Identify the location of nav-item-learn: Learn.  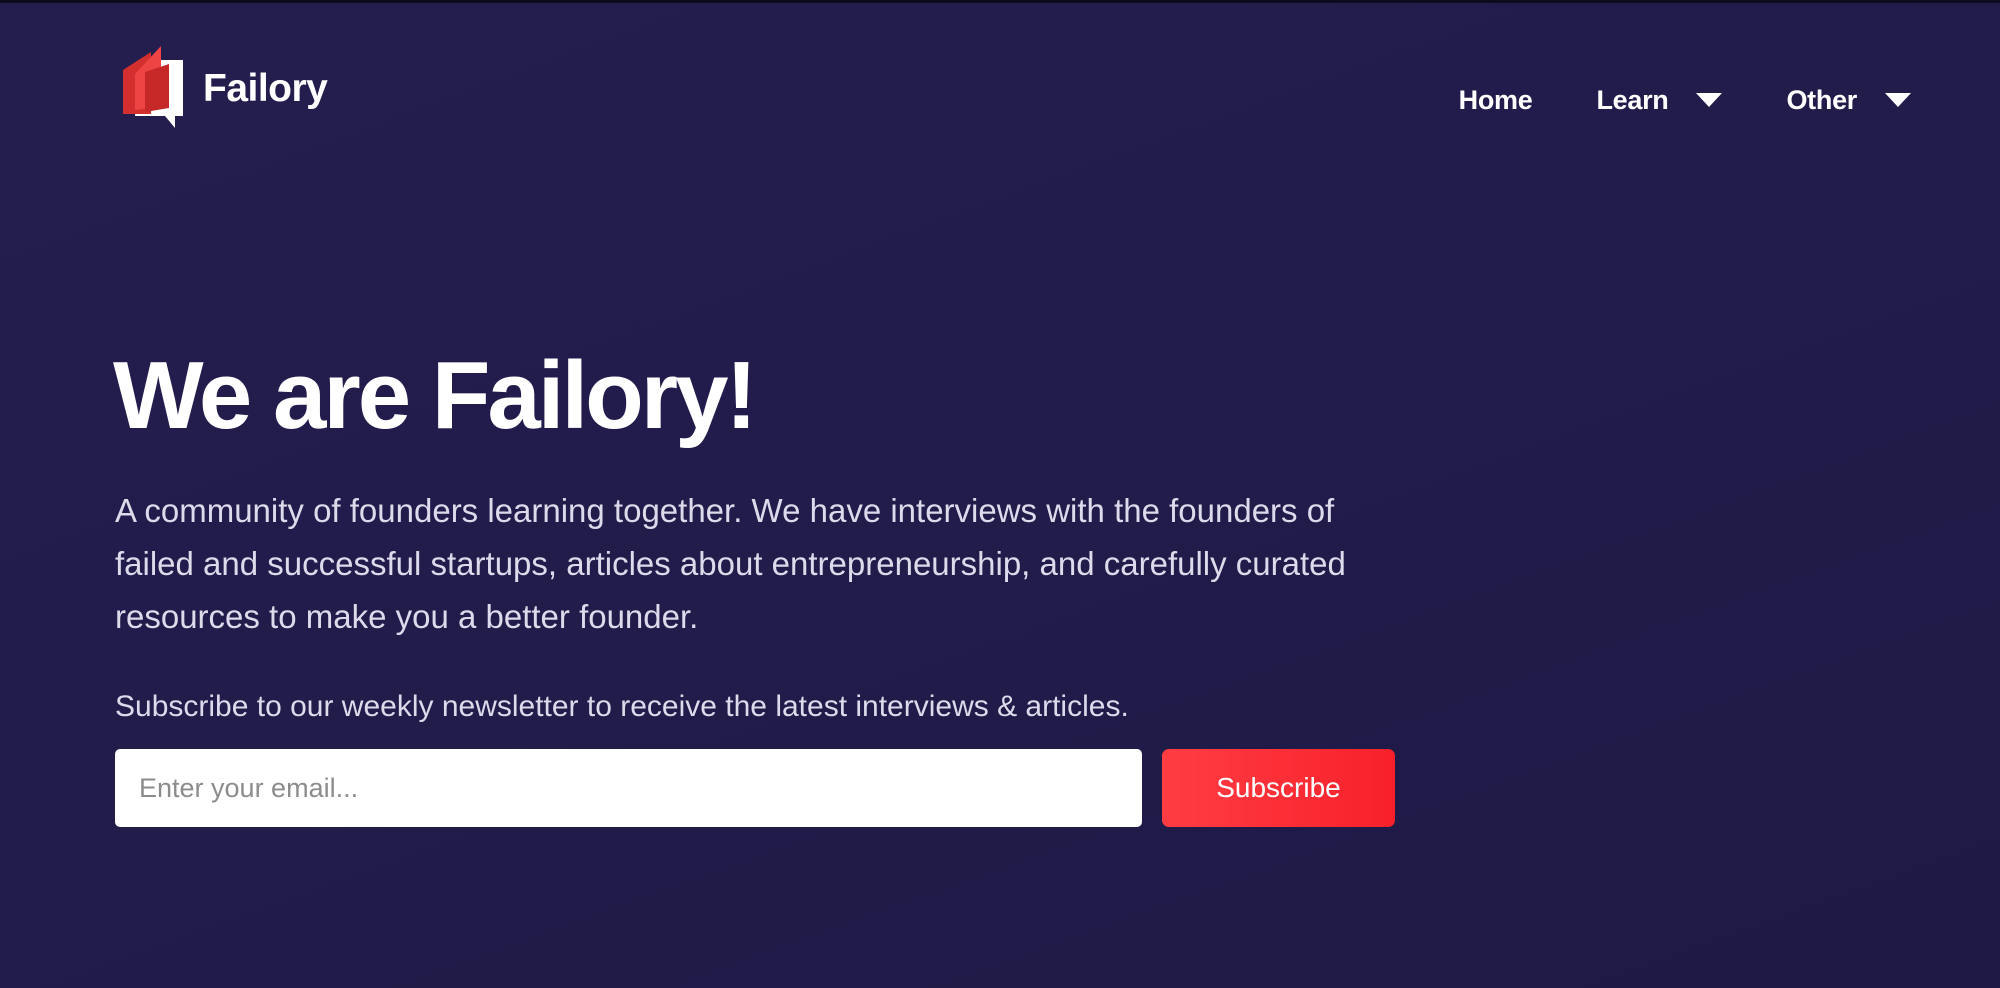
(1659, 100).